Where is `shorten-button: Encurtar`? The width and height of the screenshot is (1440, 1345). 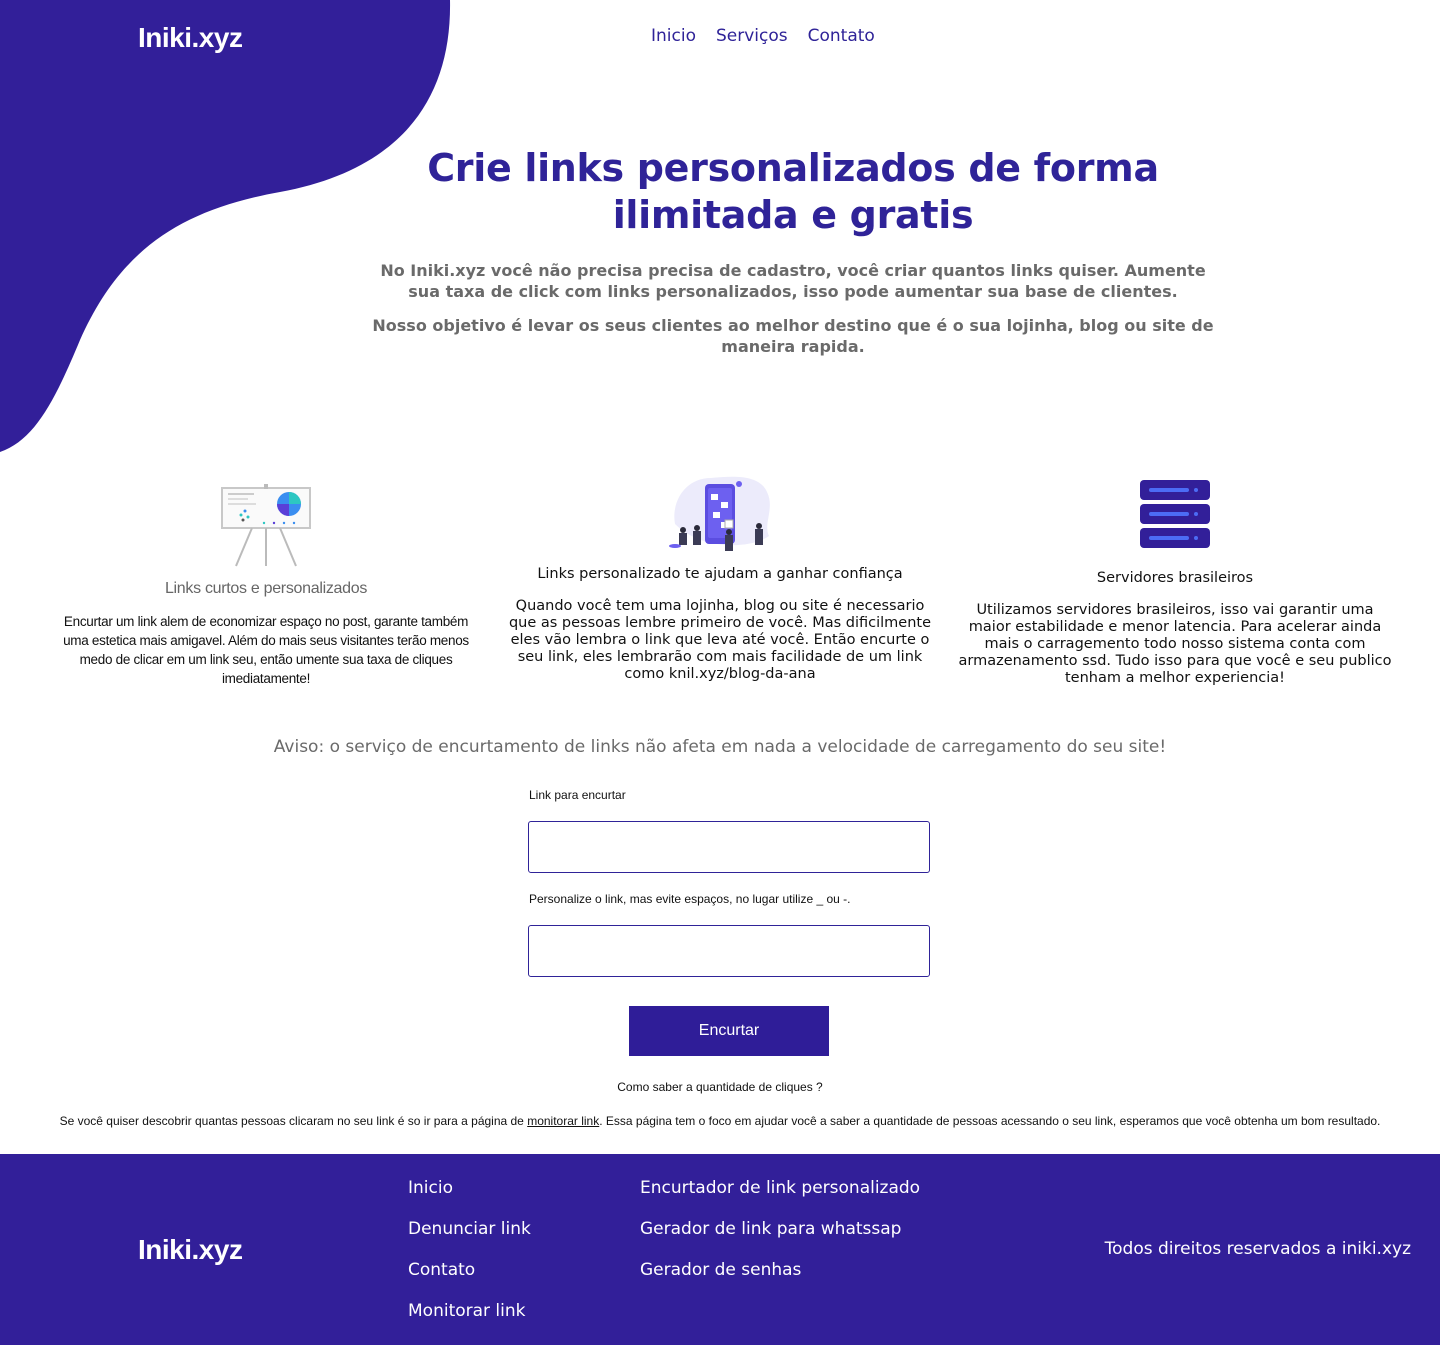
shorten-button: Encurtar is located at coordinates (729, 1031).